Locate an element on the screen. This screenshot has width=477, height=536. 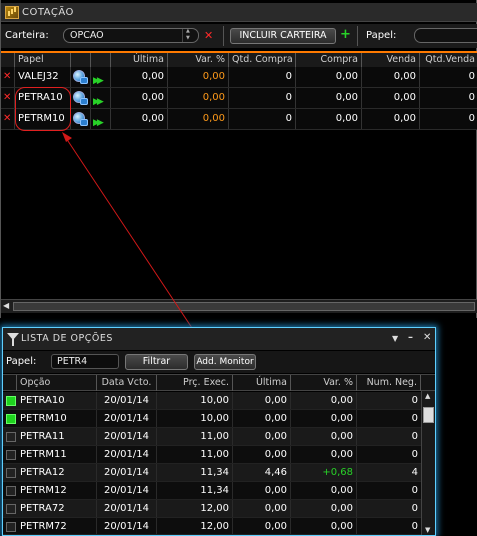
row-opcao: PETRA12 is located at coordinates (57, 472).